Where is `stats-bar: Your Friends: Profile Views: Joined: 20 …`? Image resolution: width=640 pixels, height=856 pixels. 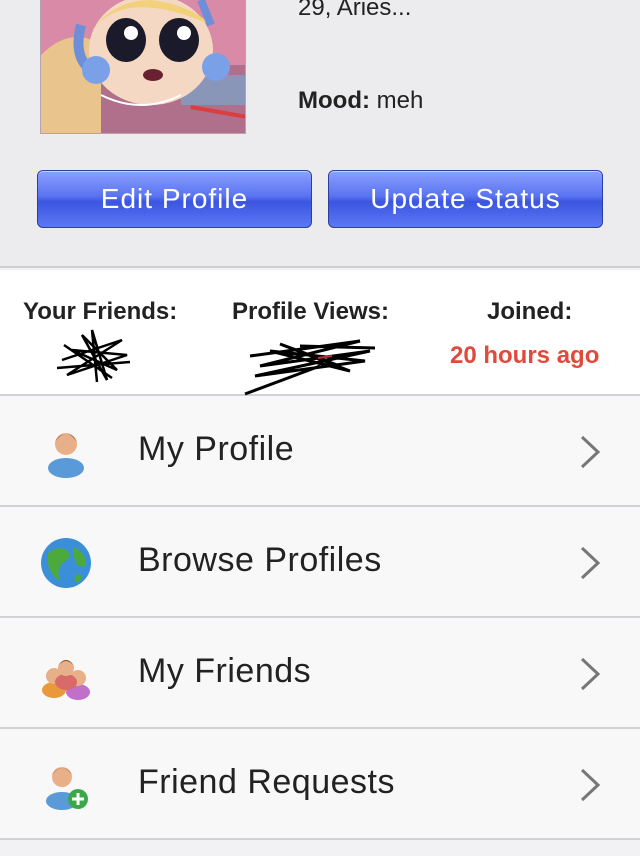
stats-bar: Your Friends: Profile Views: Joined: 20 … is located at coordinates (320, 333).